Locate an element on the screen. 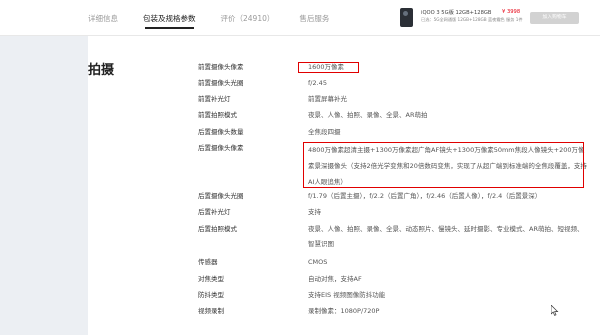 This screenshot has width=600, height=335. spec-value: 支持EIS 视频图像防抖功能 is located at coordinates (347, 295).